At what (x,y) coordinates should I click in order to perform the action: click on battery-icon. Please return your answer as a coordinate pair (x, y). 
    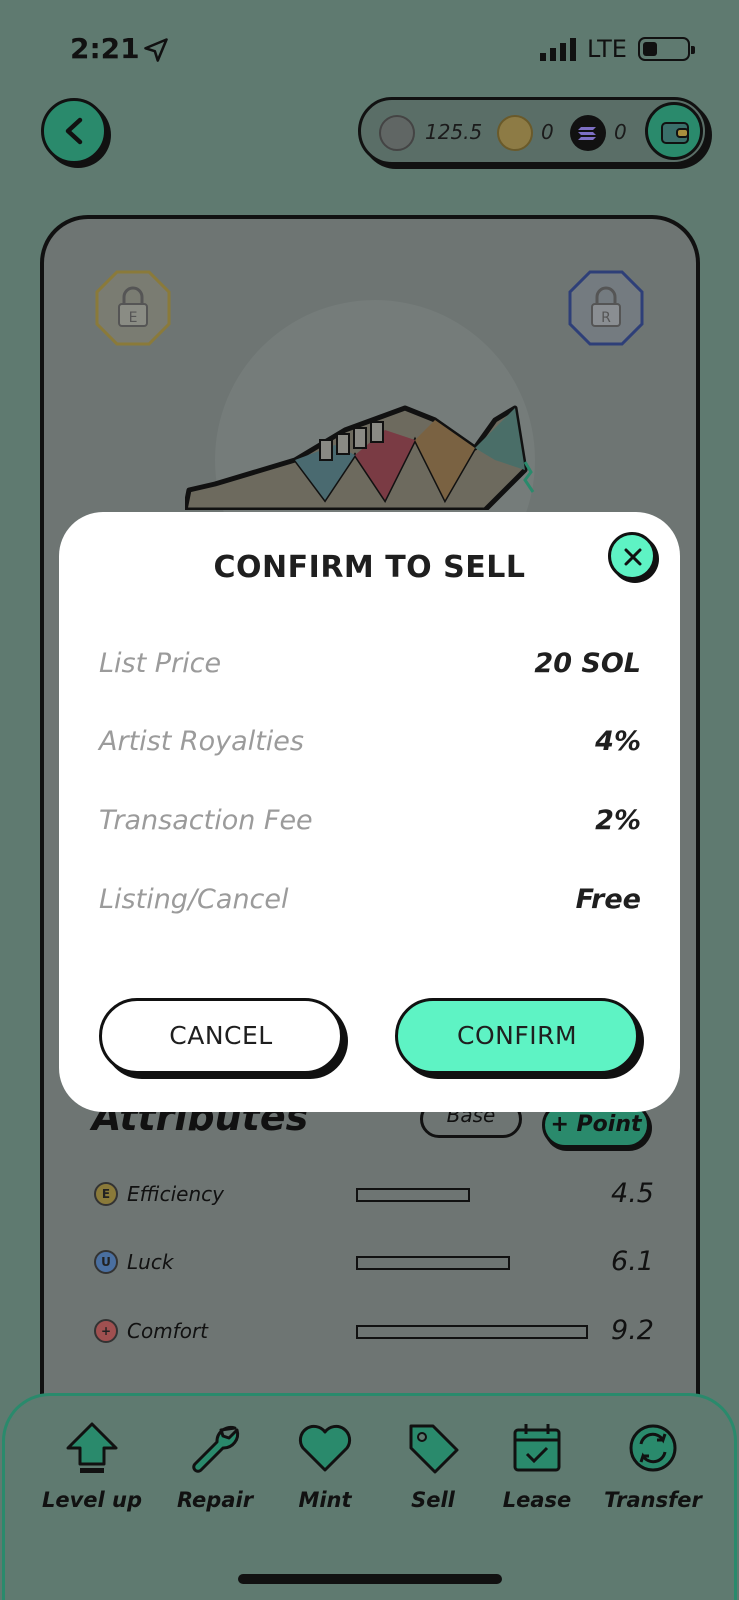
    Looking at the image, I should click on (666, 49).